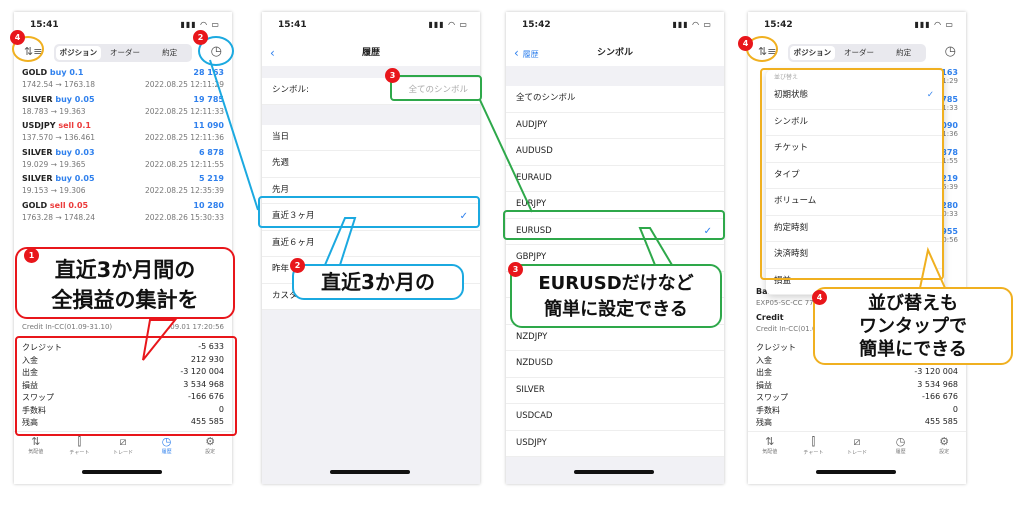  I want to click on callout-sort: 並び替えも ワンタップで 簡単にできる, so click(913, 326).